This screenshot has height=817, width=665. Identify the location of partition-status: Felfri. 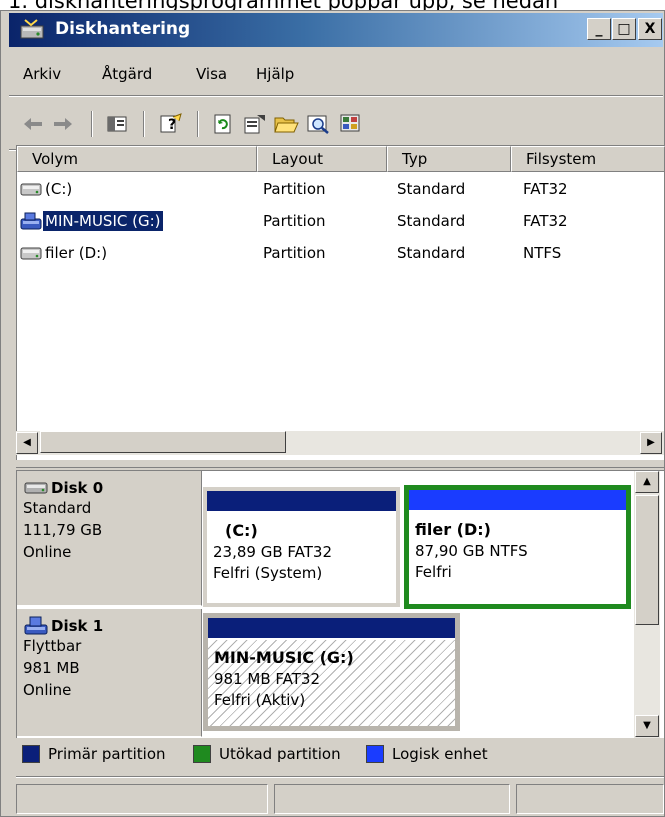
(433, 572).